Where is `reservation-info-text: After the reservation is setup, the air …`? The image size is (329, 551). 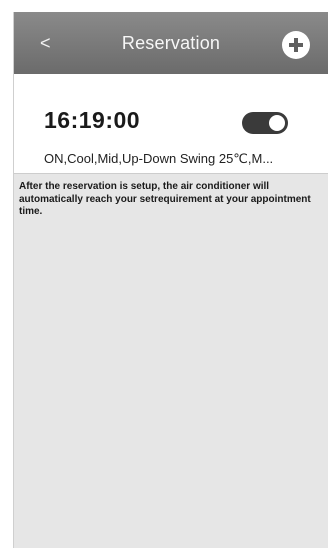 reservation-info-text: After the reservation is setup, the air … is located at coordinates (165, 199).